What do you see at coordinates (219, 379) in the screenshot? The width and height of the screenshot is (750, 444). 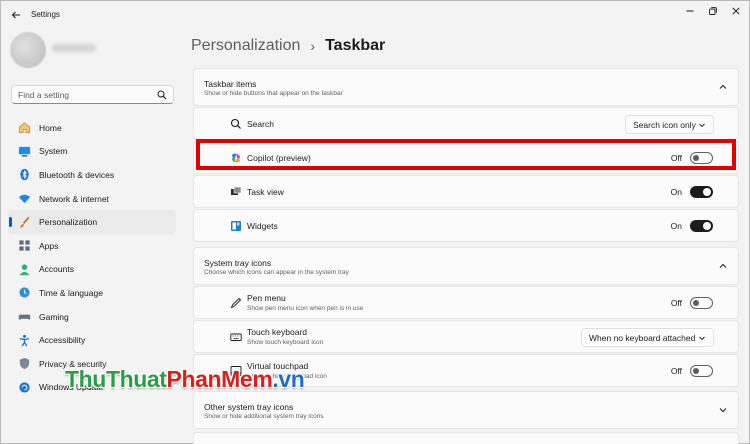 I see `watermark-part: PhanMem` at bounding box center [219, 379].